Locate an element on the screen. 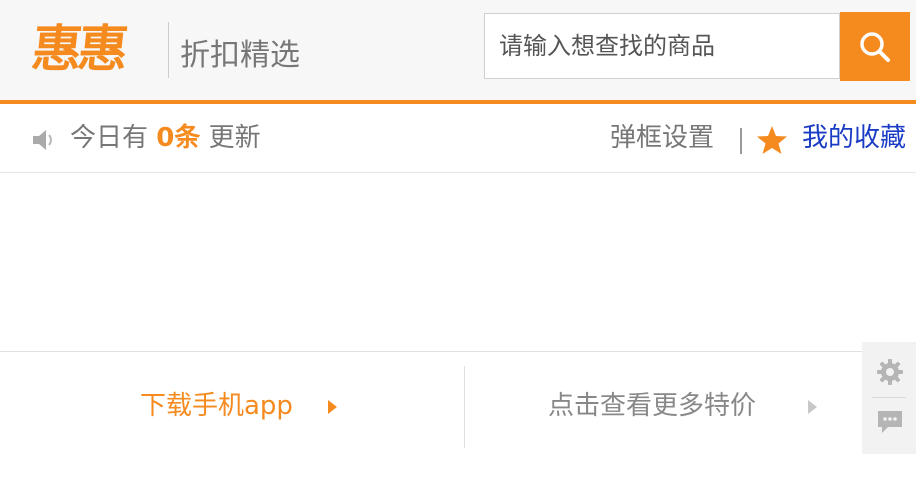 The width and height of the screenshot is (916, 478). popup-settings-link: 弹框设置 is located at coordinates (662, 138).